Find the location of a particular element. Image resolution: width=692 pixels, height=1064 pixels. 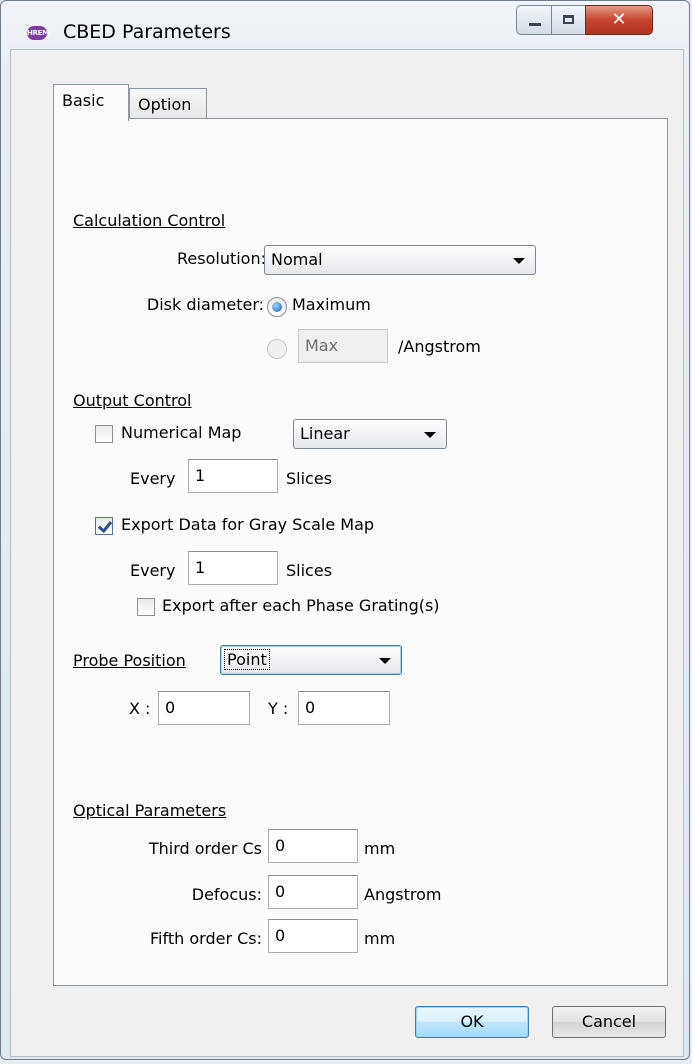

tab-option: Option is located at coordinates (168, 105).